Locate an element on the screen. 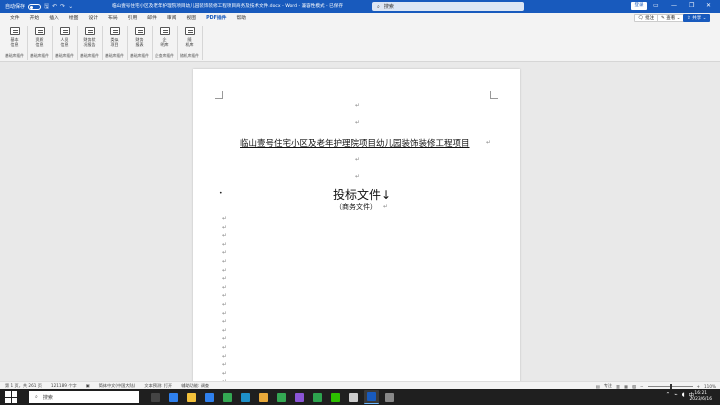 The width and height of the screenshot is (720, 405). proofing-icon: ▣ is located at coordinates (88, 385).